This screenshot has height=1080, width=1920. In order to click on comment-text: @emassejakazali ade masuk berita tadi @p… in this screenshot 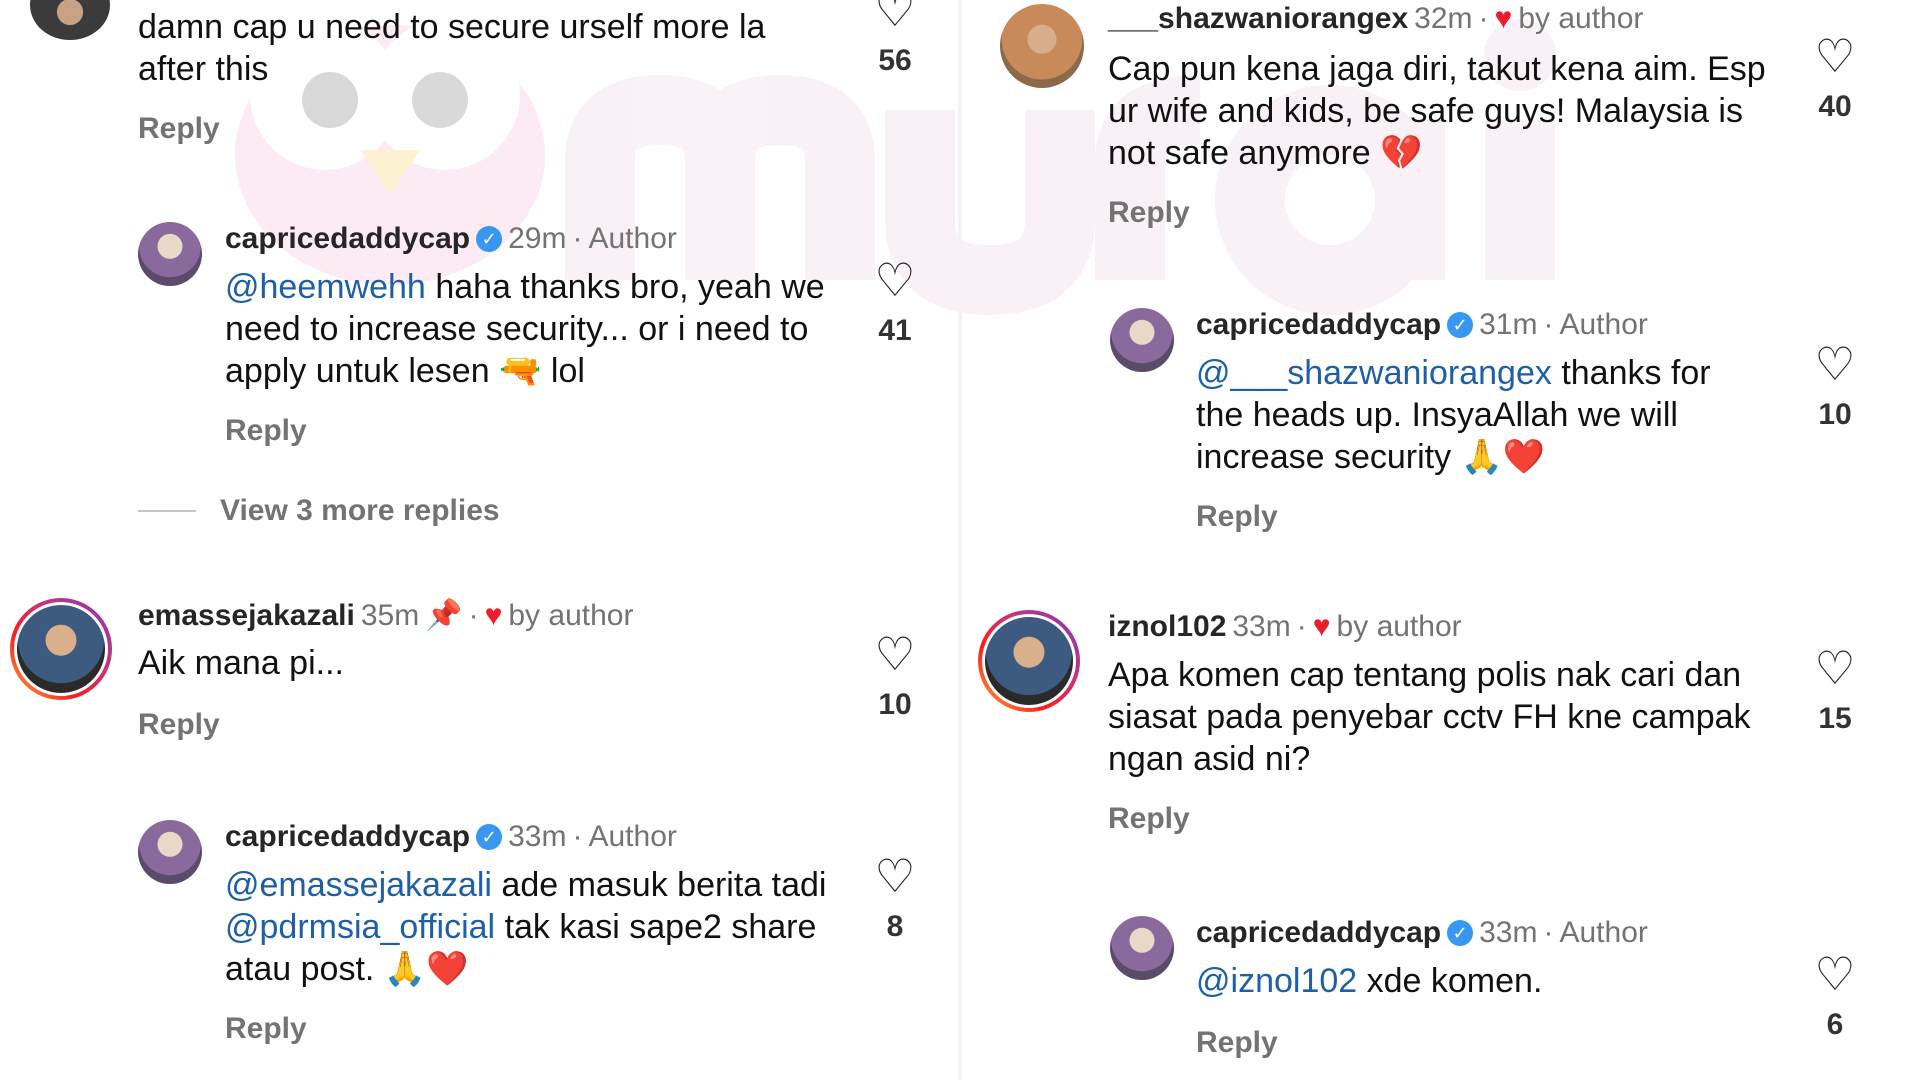, I will do `click(535, 927)`.